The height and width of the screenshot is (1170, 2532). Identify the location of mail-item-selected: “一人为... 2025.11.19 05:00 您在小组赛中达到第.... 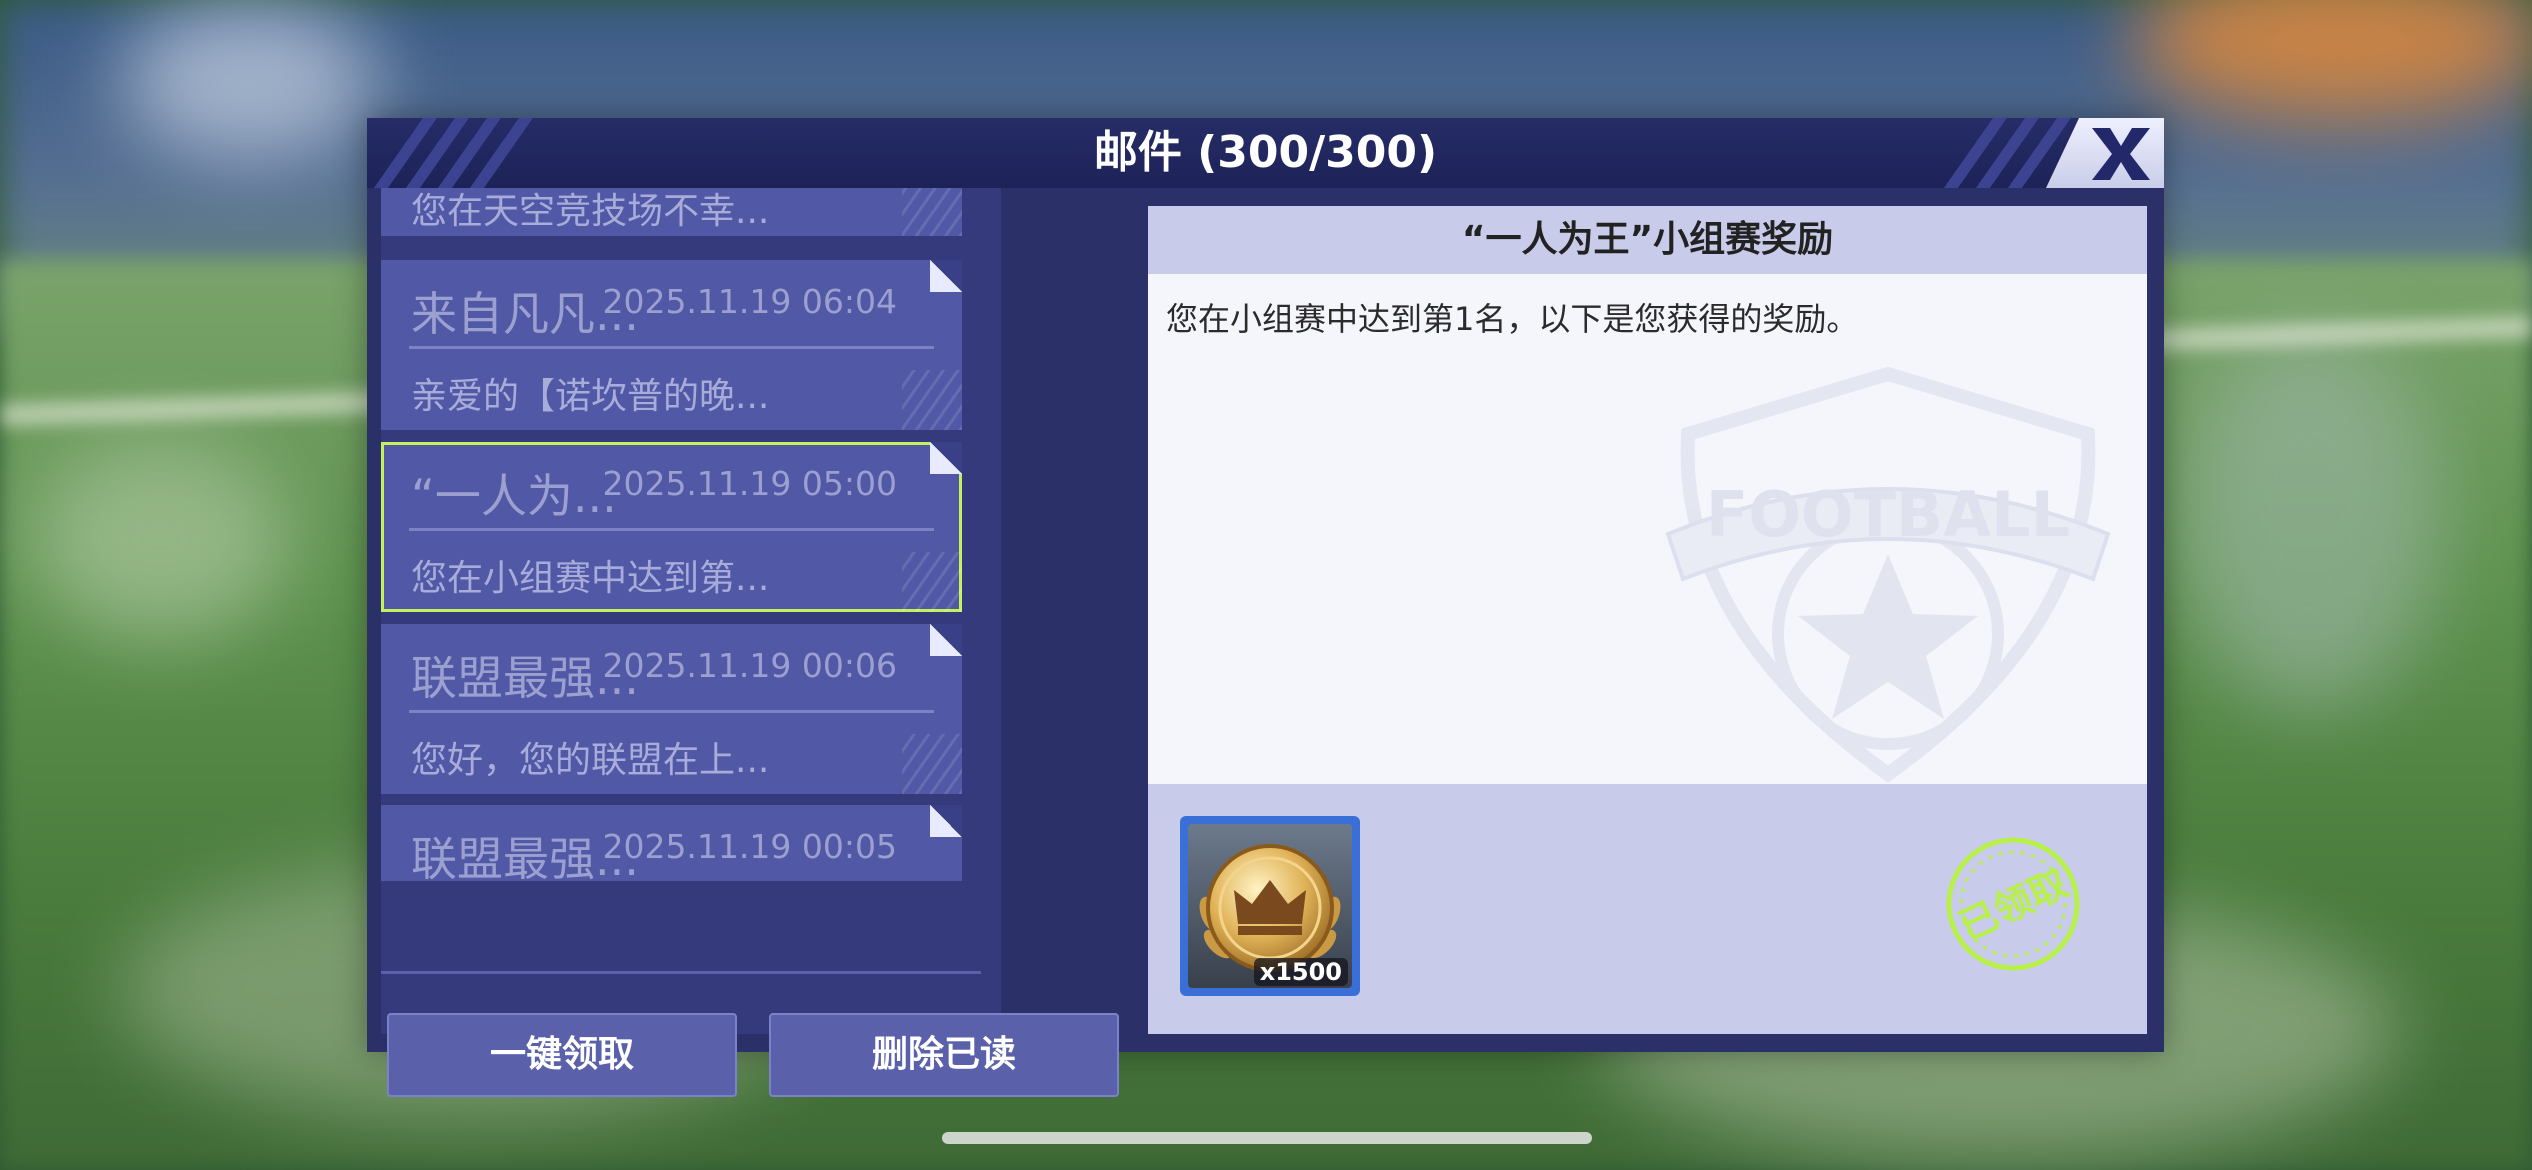
(671, 527).